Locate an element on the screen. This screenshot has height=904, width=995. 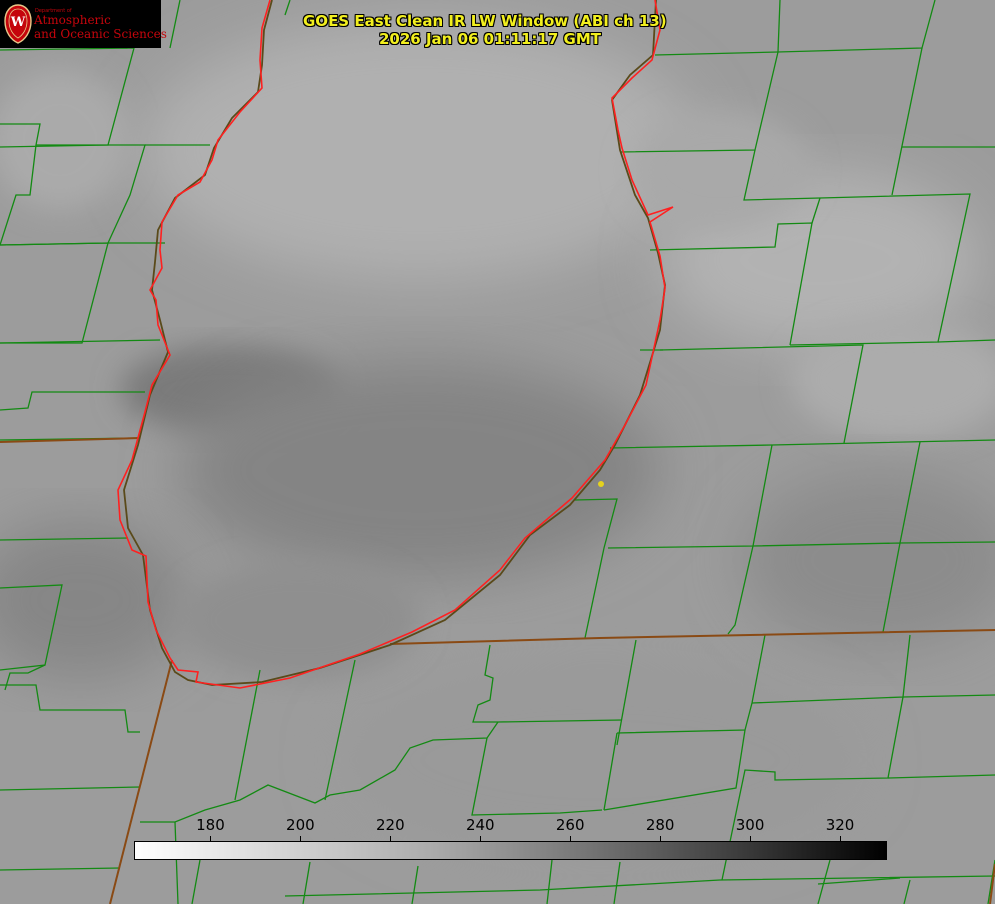
colorbar-tick-label: 180 is located at coordinates (210, 825).